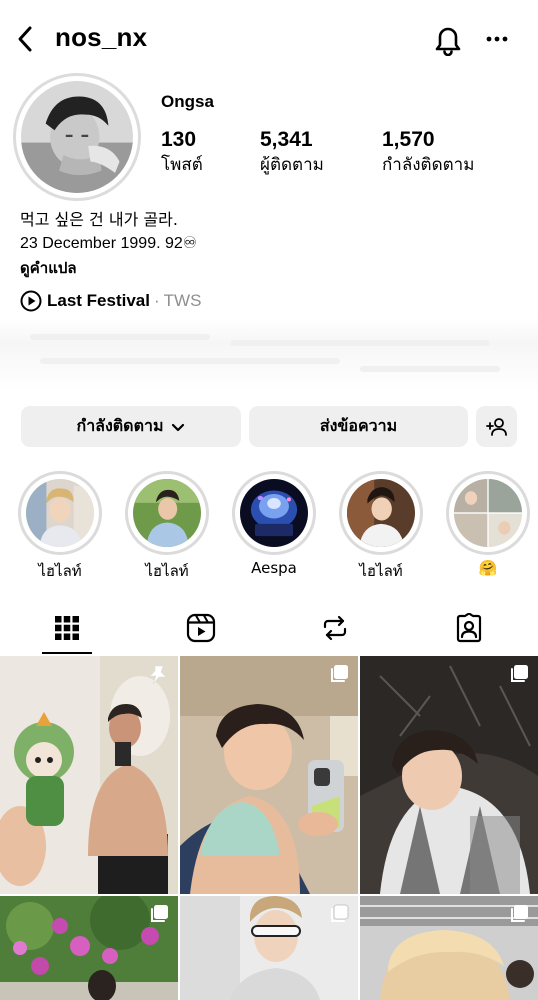  I want to click on tab-tagged, so click(469, 628).